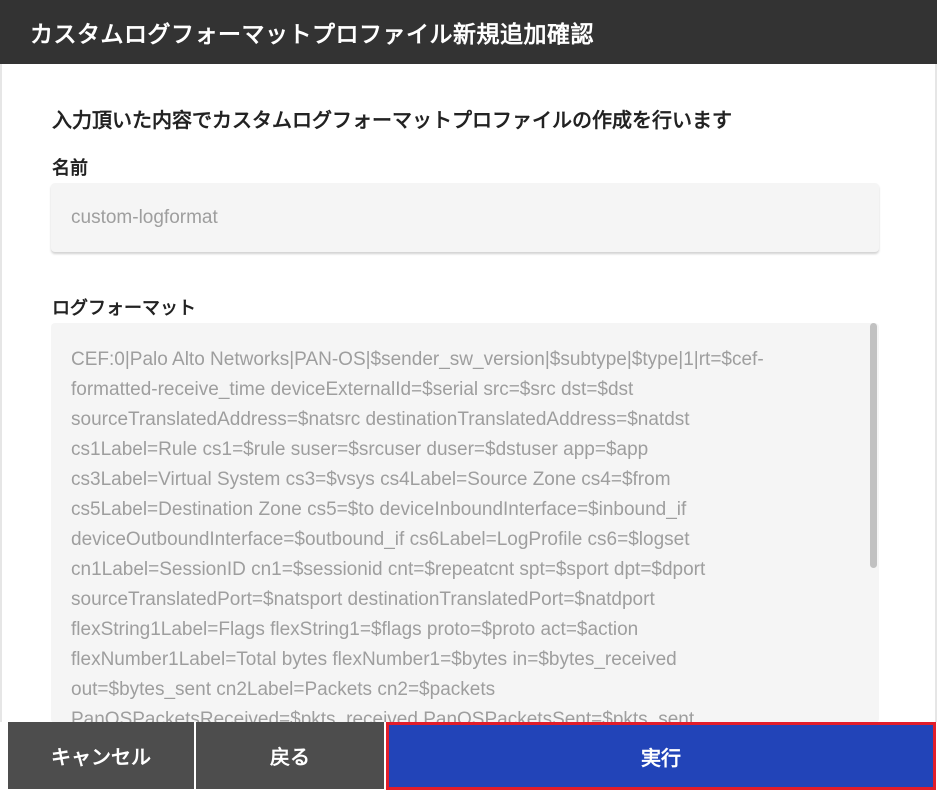  What do you see at coordinates (465, 217) in the screenshot?
I see `name-field: custom-logformat` at bounding box center [465, 217].